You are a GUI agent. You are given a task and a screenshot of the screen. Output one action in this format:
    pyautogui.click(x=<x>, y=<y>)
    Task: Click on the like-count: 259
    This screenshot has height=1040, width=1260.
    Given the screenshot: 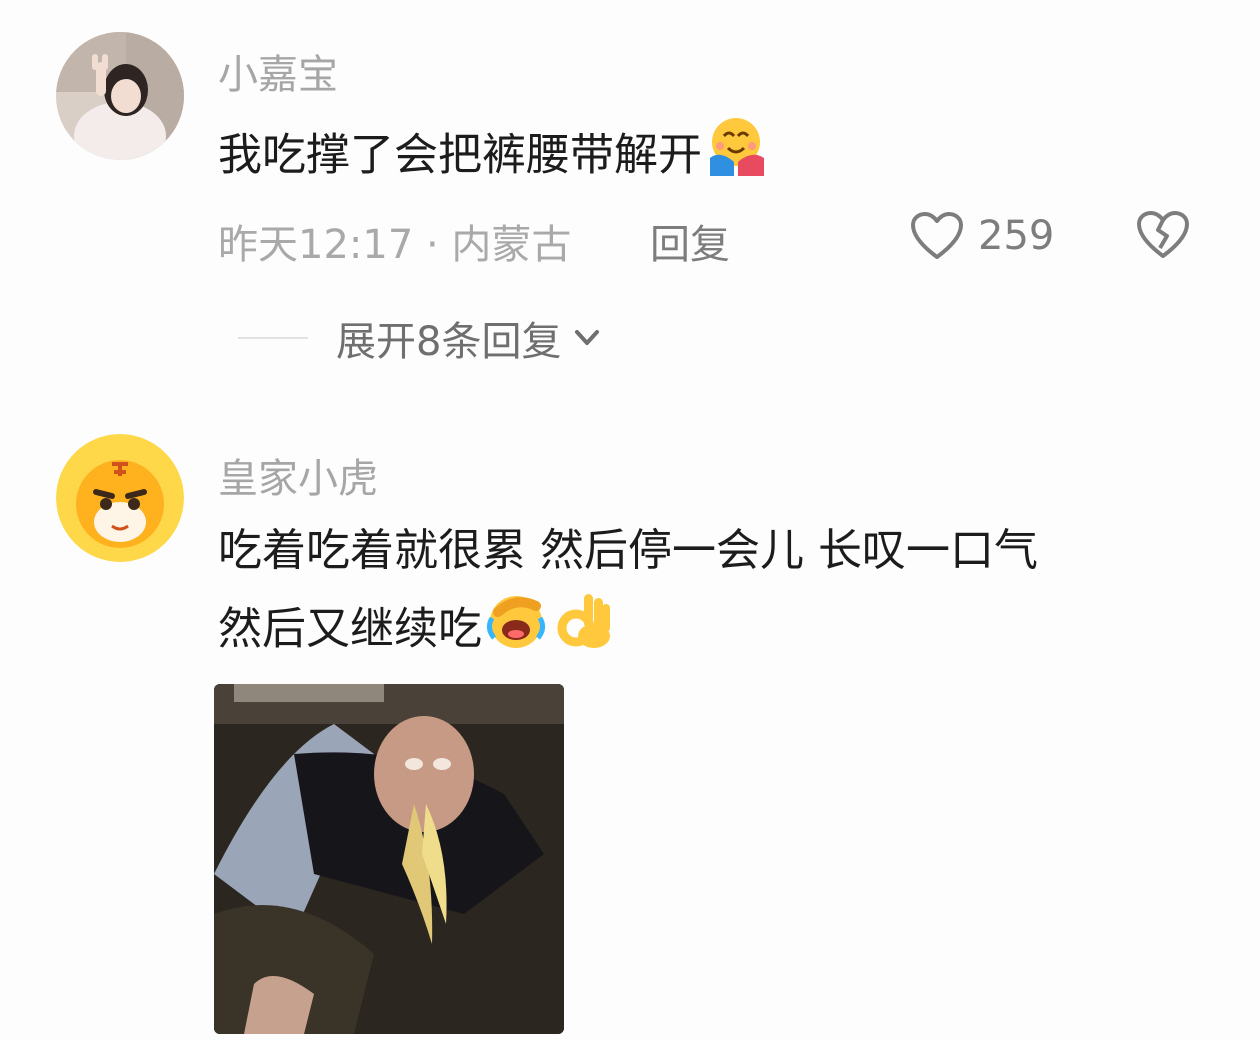 What is the action you would take?
    pyautogui.click(x=1016, y=236)
    